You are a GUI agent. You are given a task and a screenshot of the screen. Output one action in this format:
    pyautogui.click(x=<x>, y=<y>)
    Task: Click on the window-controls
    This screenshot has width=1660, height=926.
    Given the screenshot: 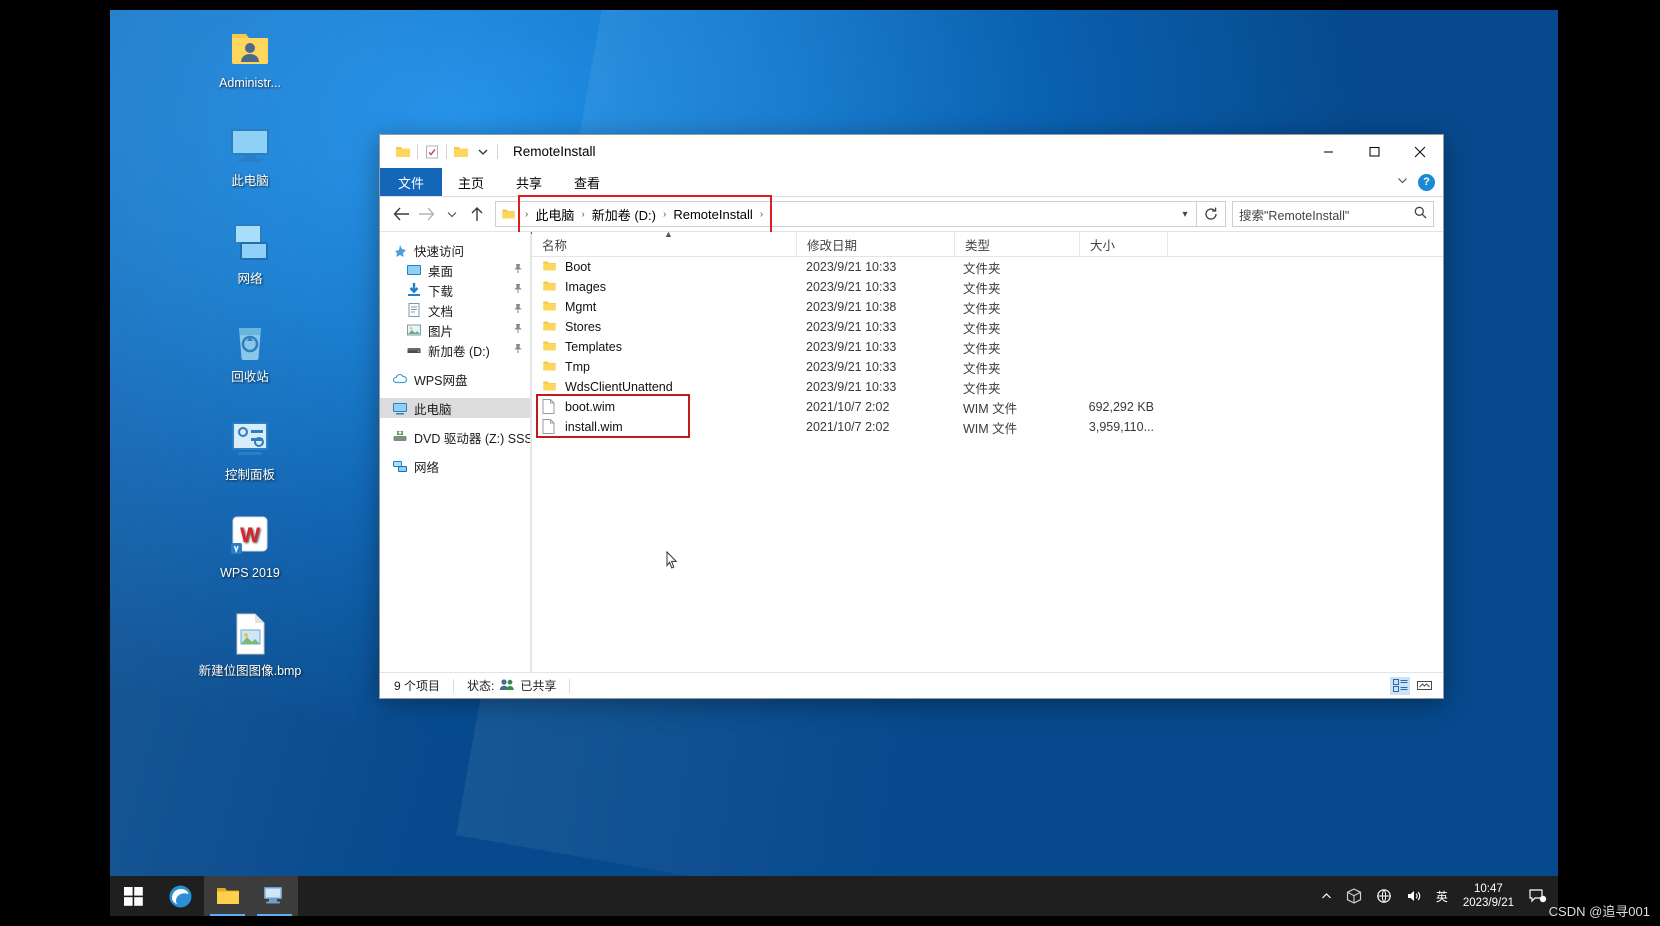 What is the action you would take?
    pyautogui.click(x=1374, y=151)
    